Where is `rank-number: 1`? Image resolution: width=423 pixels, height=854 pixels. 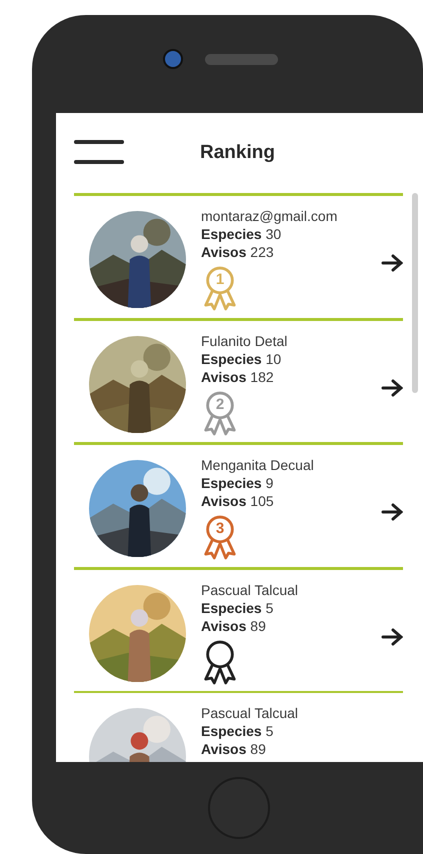 rank-number: 1 is located at coordinates (220, 280).